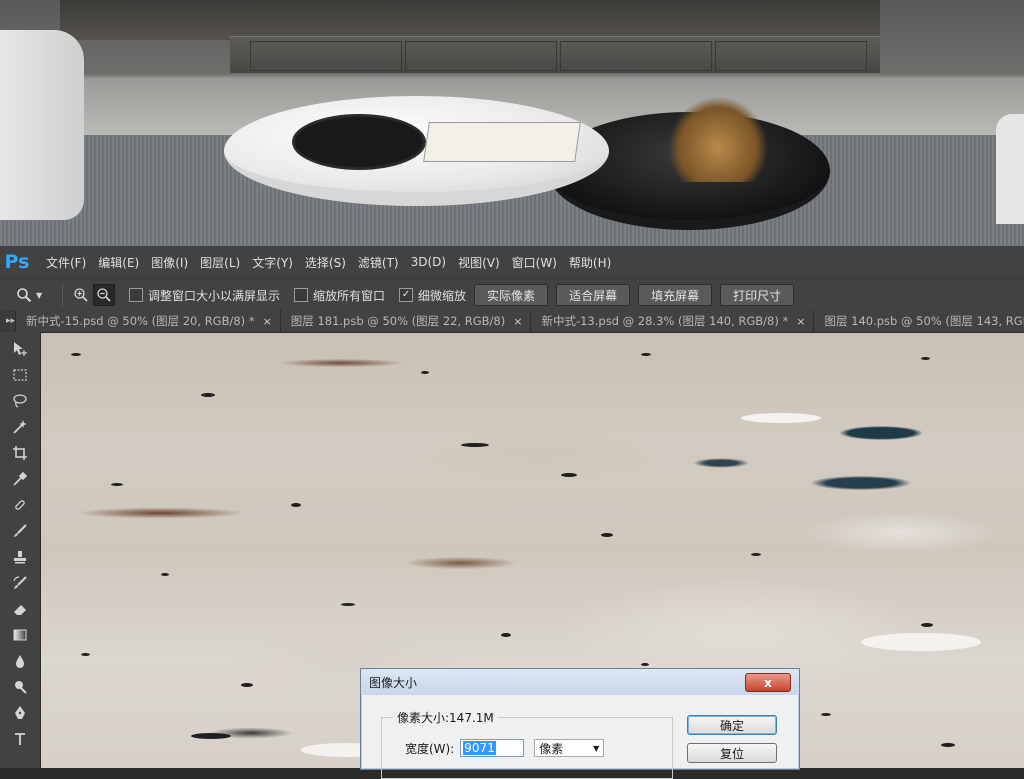  What do you see at coordinates (378, 262) in the screenshot?
I see `menu-filter: 滤镜(T)` at bounding box center [378, 262].